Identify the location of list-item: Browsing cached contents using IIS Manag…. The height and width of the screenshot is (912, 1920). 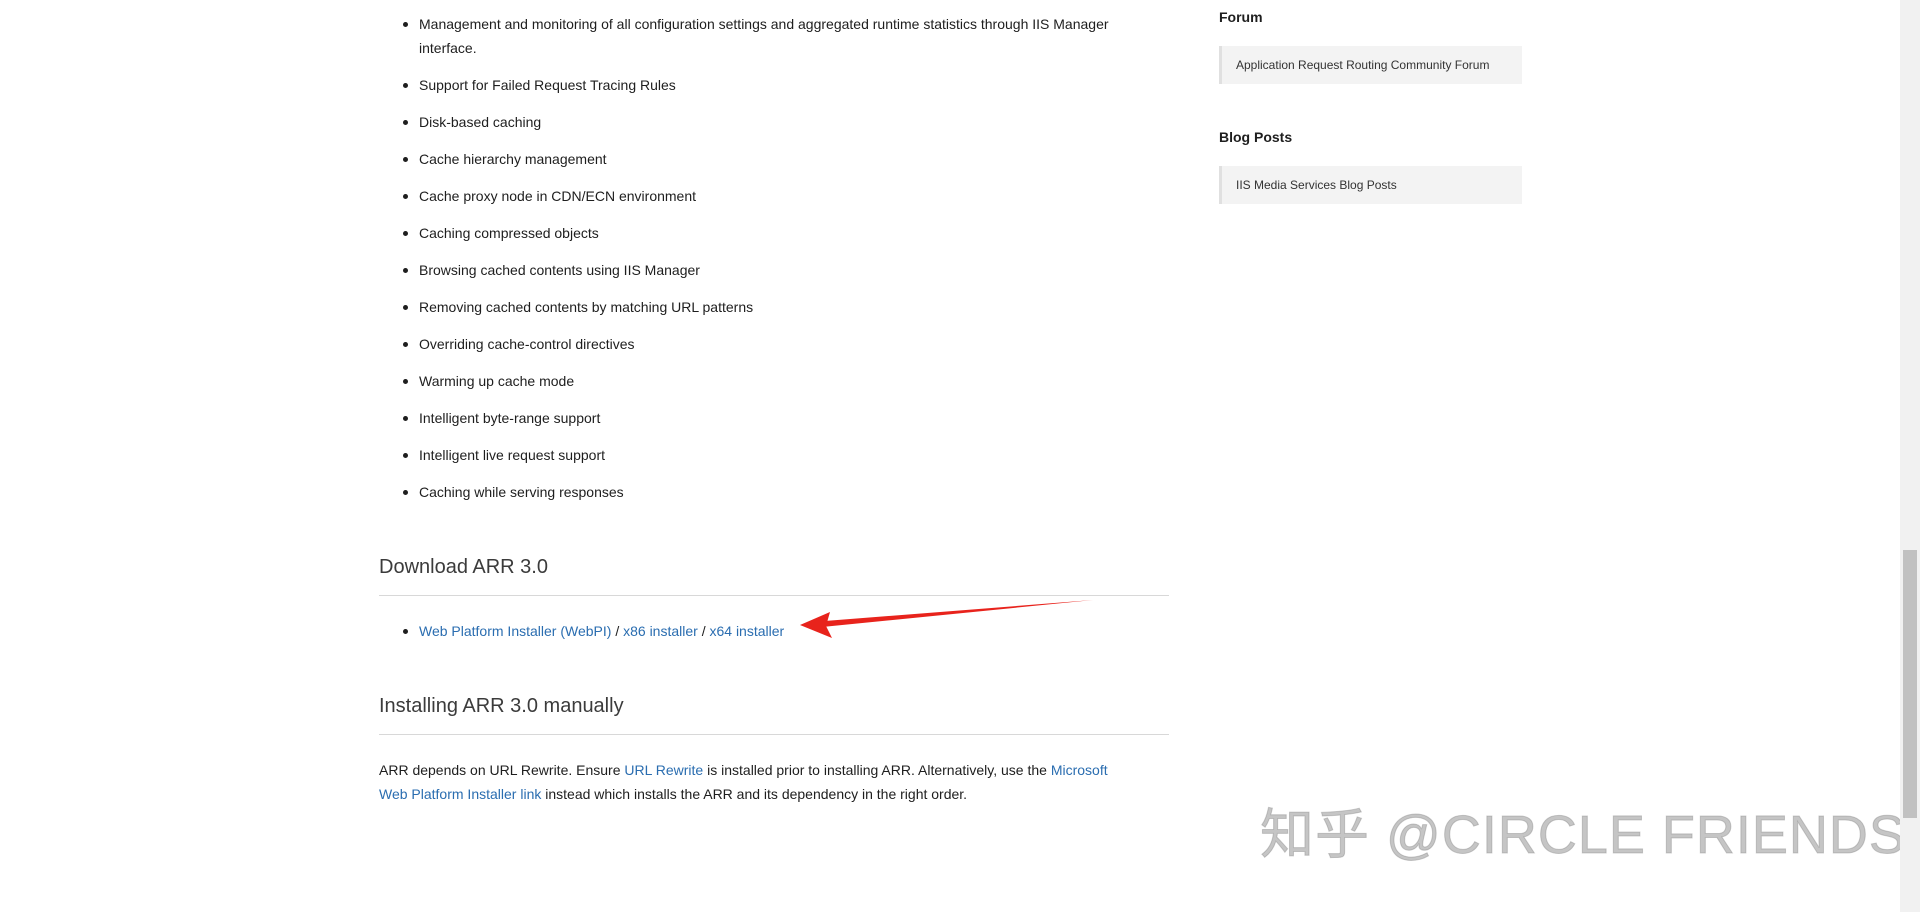
(759, 270).